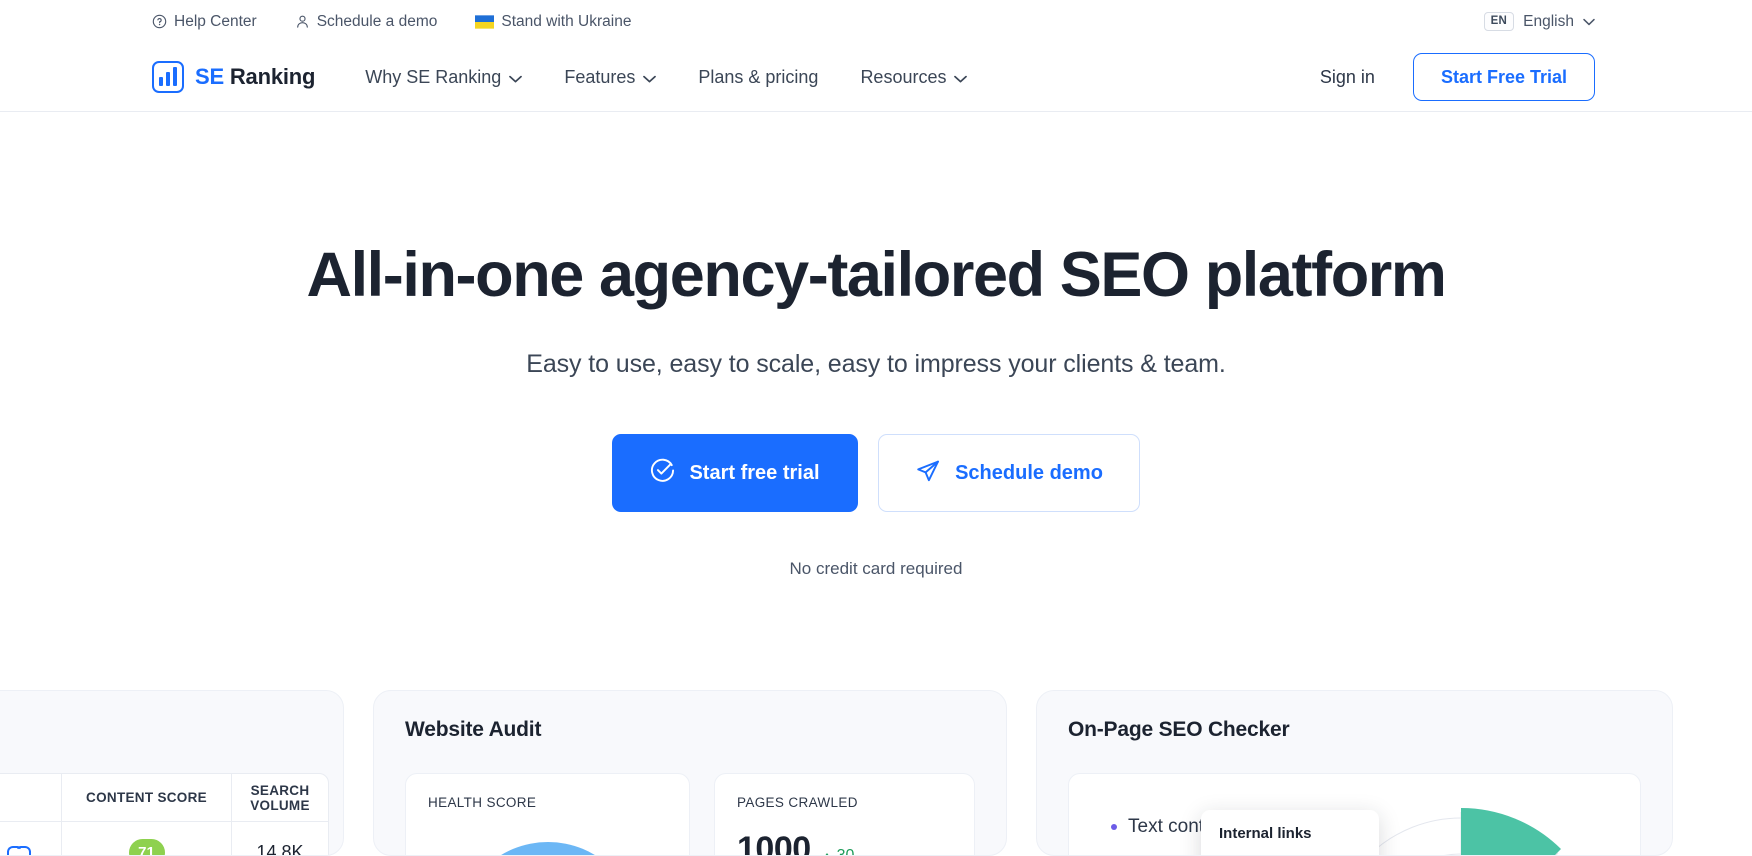 This screenshot has height=856, width=1752. Describe the element at coordinates (876, 472) in the screenshot. I see `hero-cta-row: Start free trial Schedule demo` at that location.